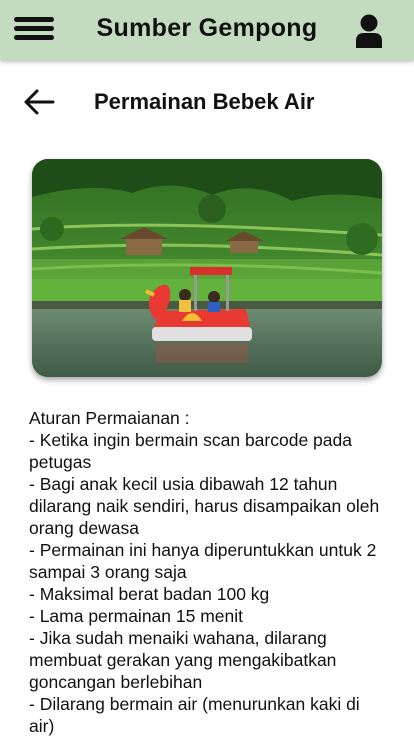 Image resolution: width=414 pixels, height=737 pixels. I want to click on app-title: Sumber Gempong, so click(207, 28).